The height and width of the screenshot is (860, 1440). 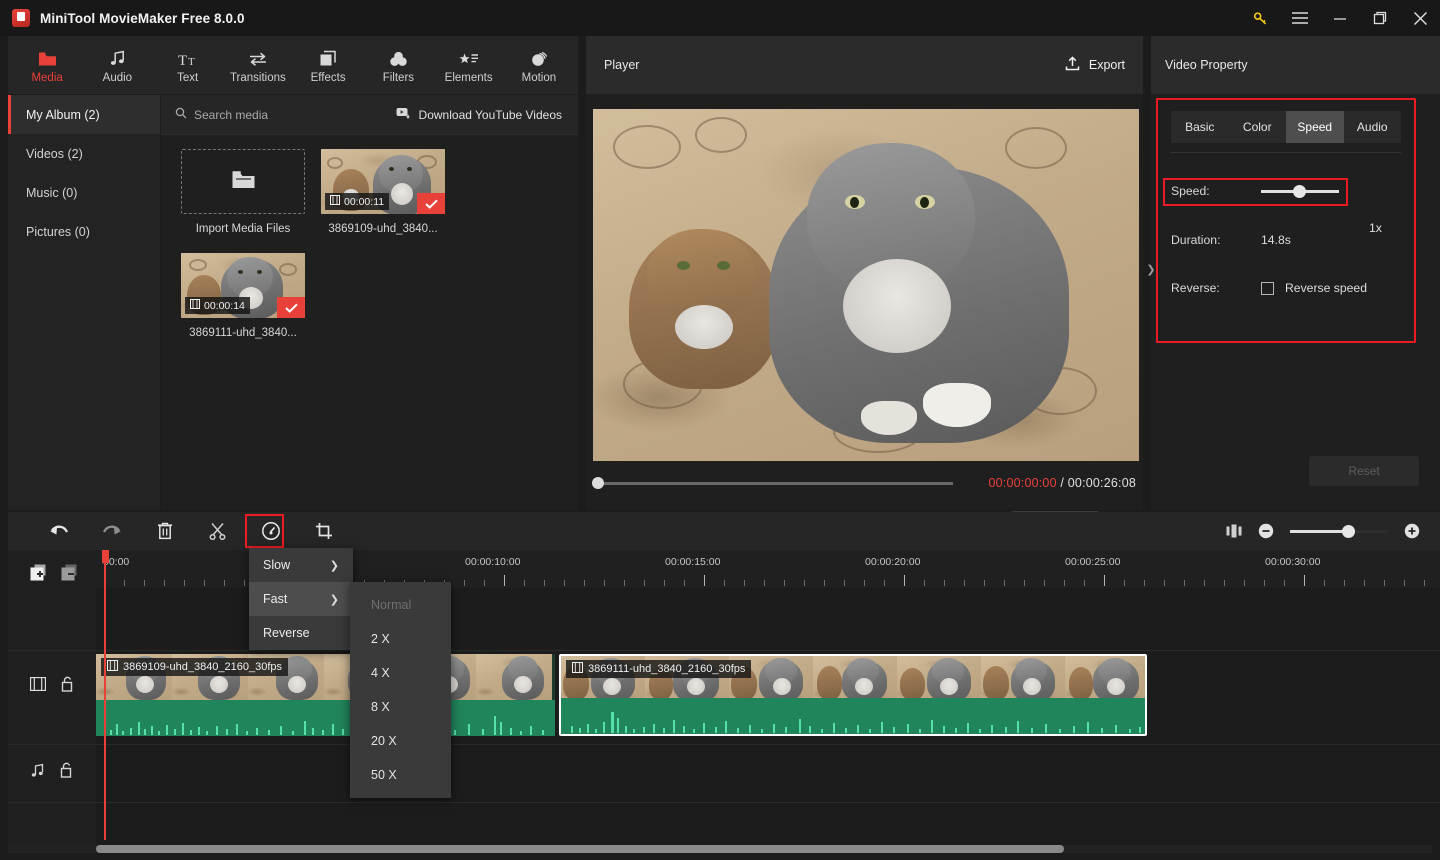 I want to click on audio-track-lock-button, so click(x=66, y=772).